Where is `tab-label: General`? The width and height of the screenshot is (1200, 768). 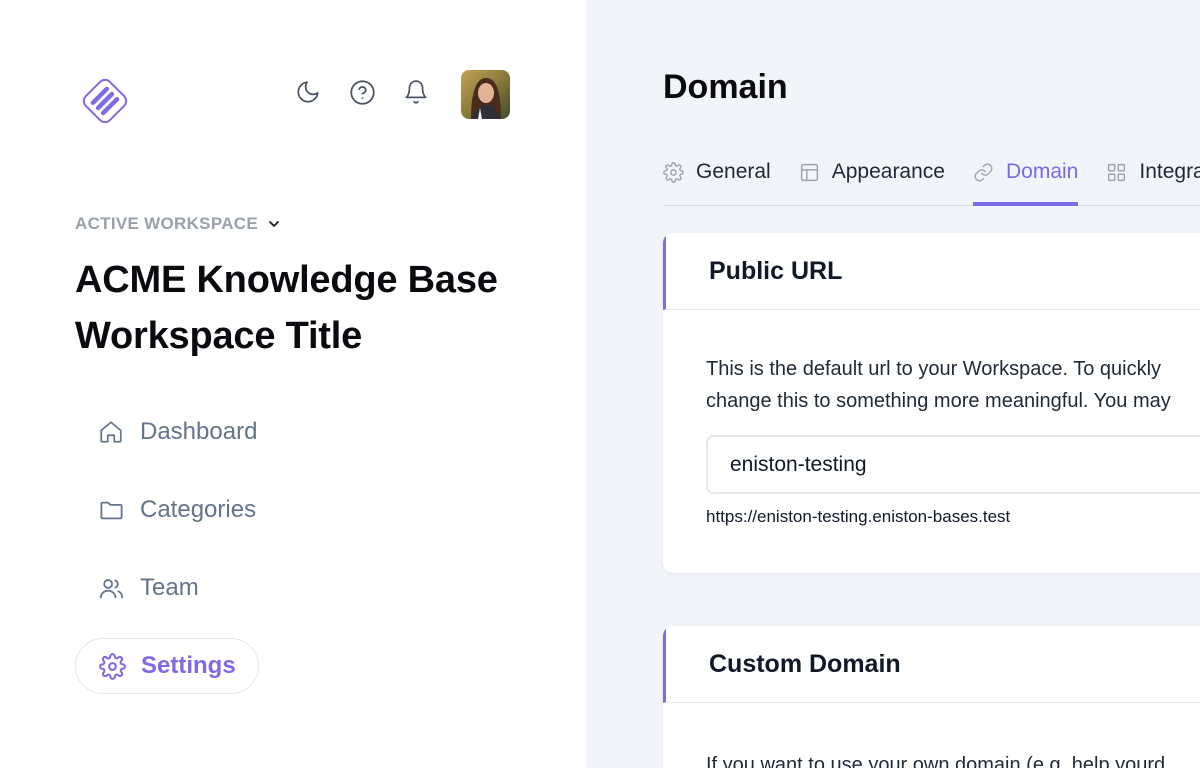
tab-label: General is located at coordinates (733, 171).